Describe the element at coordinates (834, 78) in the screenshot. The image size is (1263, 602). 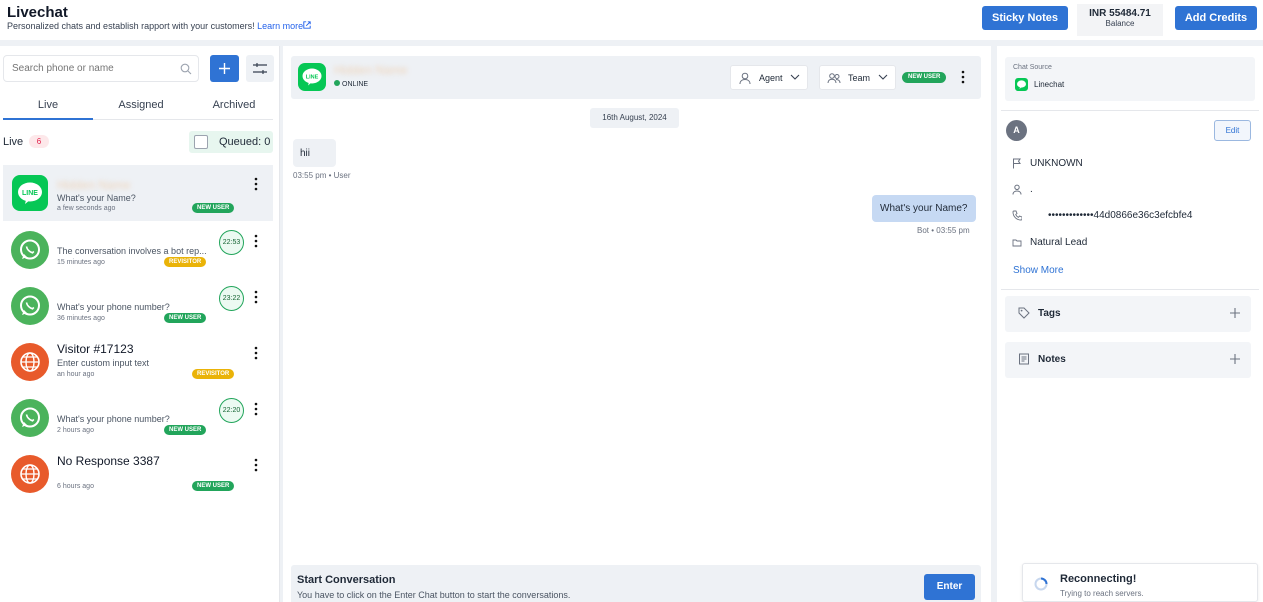
I see `team-icon` at that location.